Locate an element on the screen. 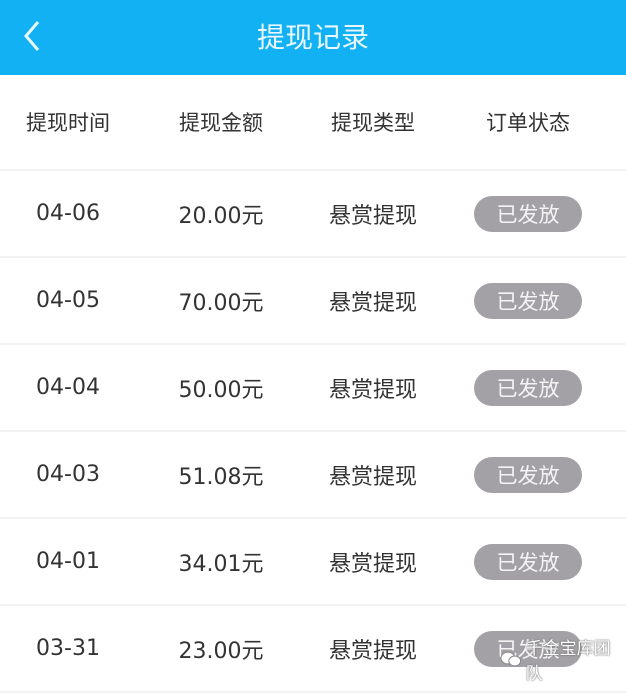 The width and height of the screenshot is (626, 693). table-row: 04-06 20.00元 悬赏提现 已发放 is located at coordinates (313, 214).